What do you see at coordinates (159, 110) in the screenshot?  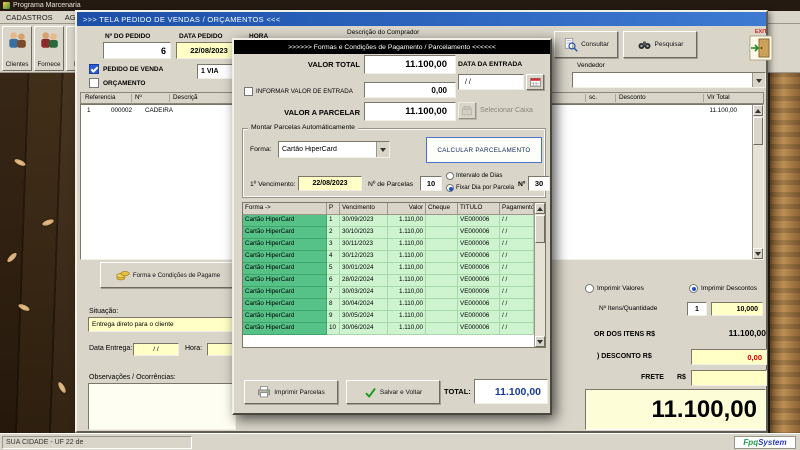 I see `item-row-descricao: CADEIRA` at bounding box center [159, 110].